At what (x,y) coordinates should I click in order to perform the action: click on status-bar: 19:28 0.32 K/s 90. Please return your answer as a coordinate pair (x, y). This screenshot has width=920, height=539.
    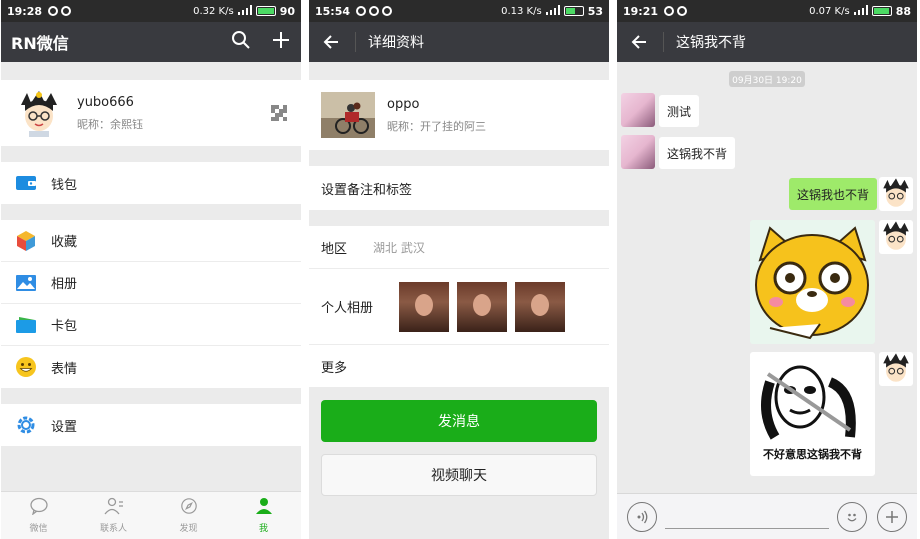
    Looking at the image, I should click on (151, 11).